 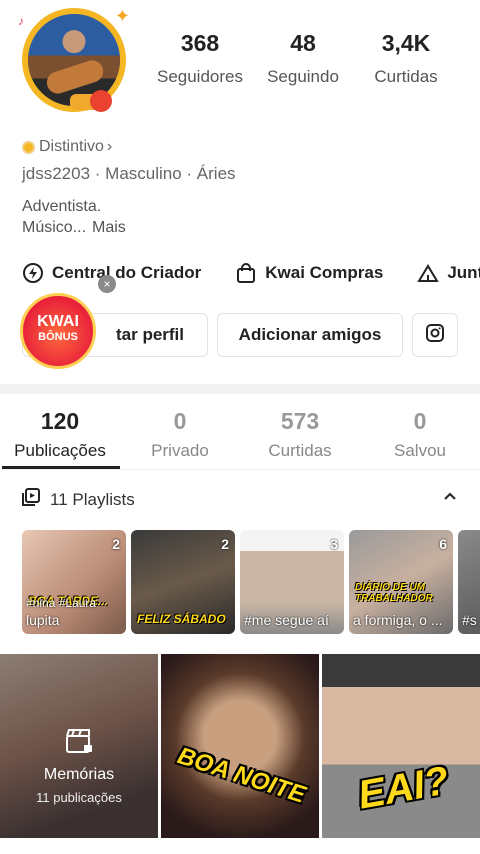 I want to click on tab-private-count: 0, so click(x=180, y=421).